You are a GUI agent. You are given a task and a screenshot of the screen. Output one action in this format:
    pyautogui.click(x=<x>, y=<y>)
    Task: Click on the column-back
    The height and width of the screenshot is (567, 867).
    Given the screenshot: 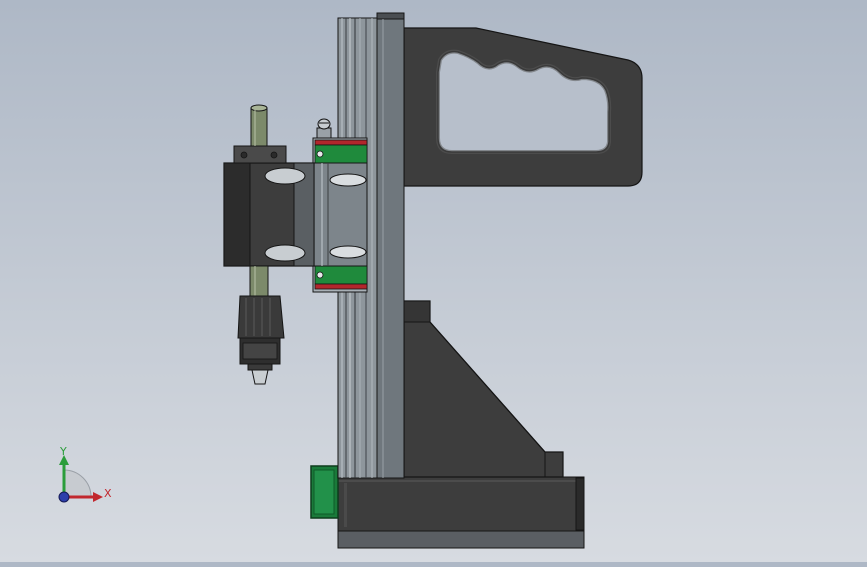 What is the action you would take?
    pyautogui.click(x=390, y=245)
    